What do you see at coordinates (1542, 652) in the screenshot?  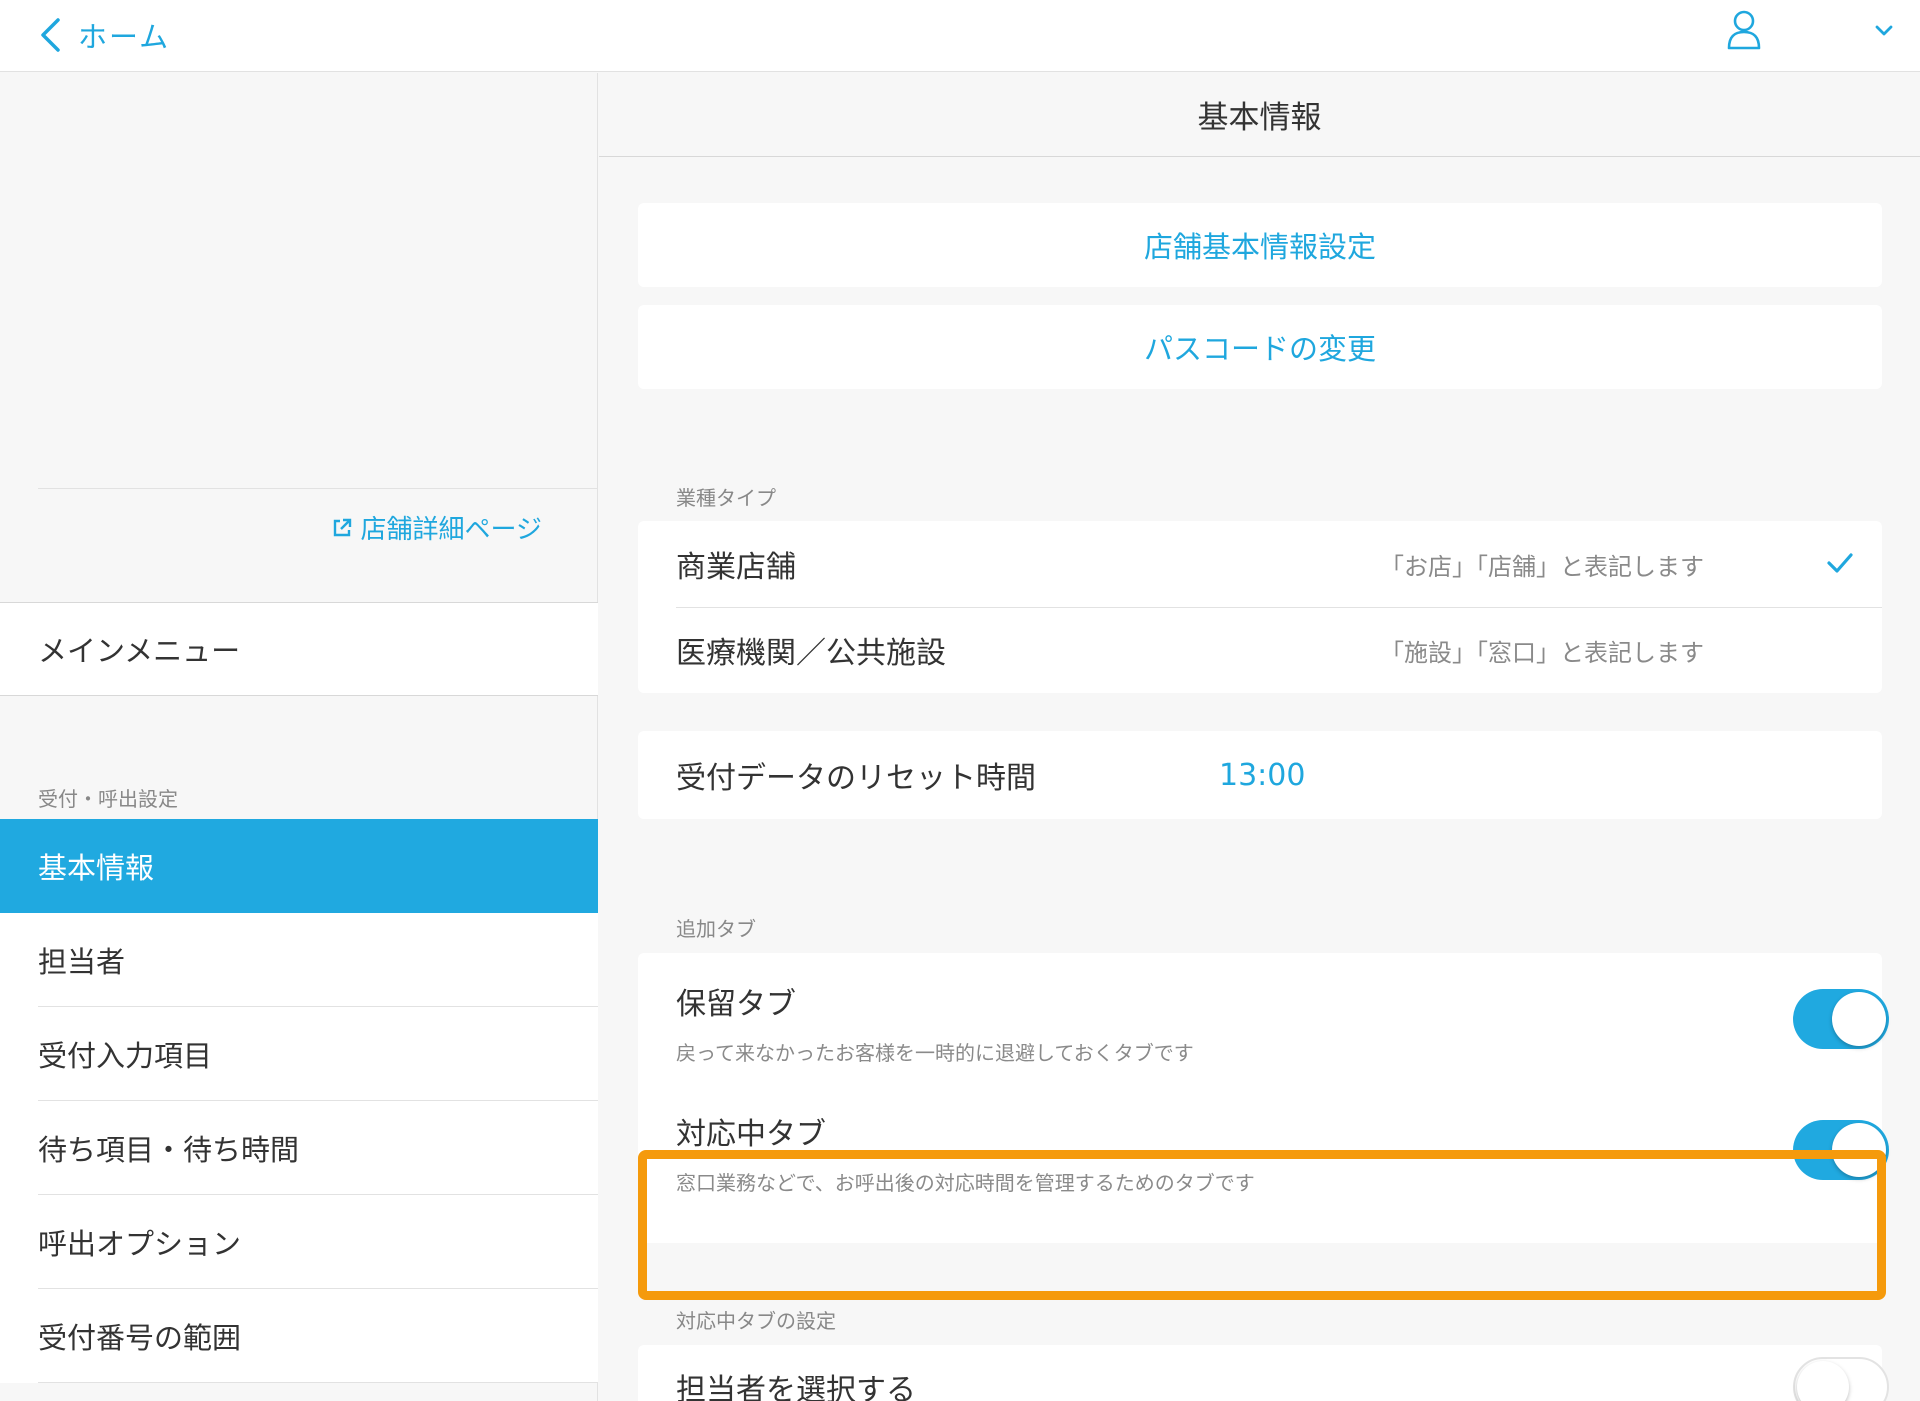 I see `option-desc: 「施設」「窓口」と表記します` at bounding box center [1542, 652].